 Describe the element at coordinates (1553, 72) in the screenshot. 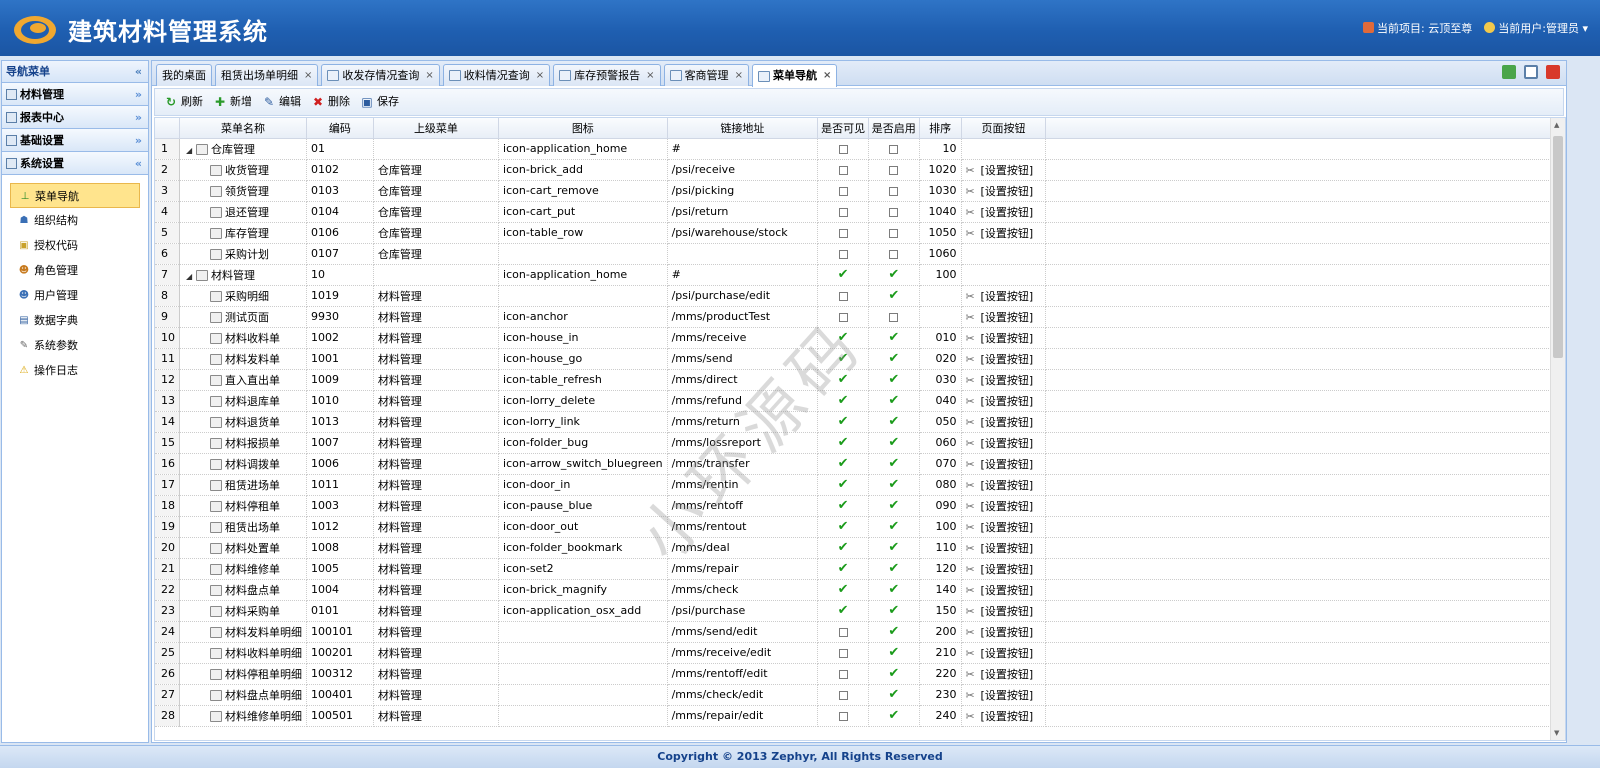

I see `close-all-icon` at that location.